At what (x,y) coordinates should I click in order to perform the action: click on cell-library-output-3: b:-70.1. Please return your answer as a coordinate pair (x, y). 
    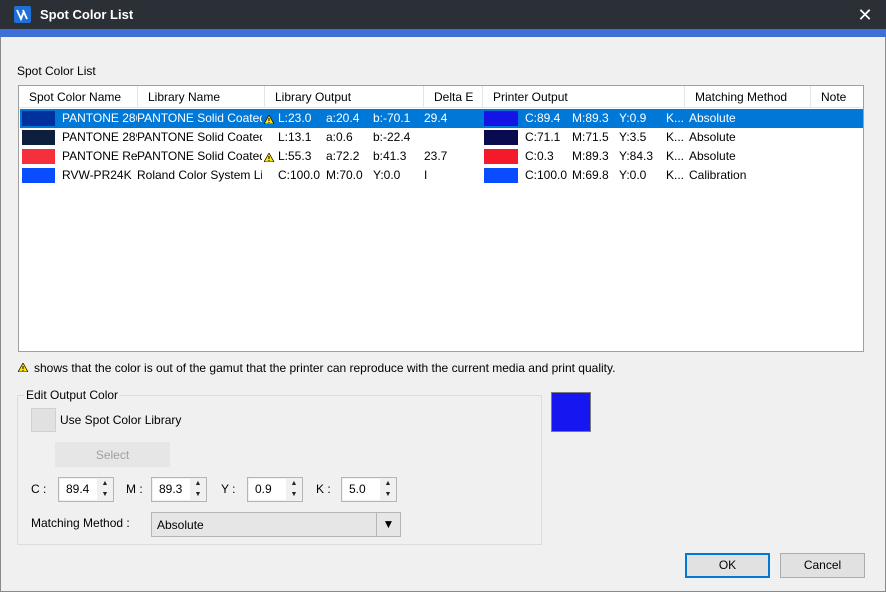
    Looking at the image, I should click on (392, 118).